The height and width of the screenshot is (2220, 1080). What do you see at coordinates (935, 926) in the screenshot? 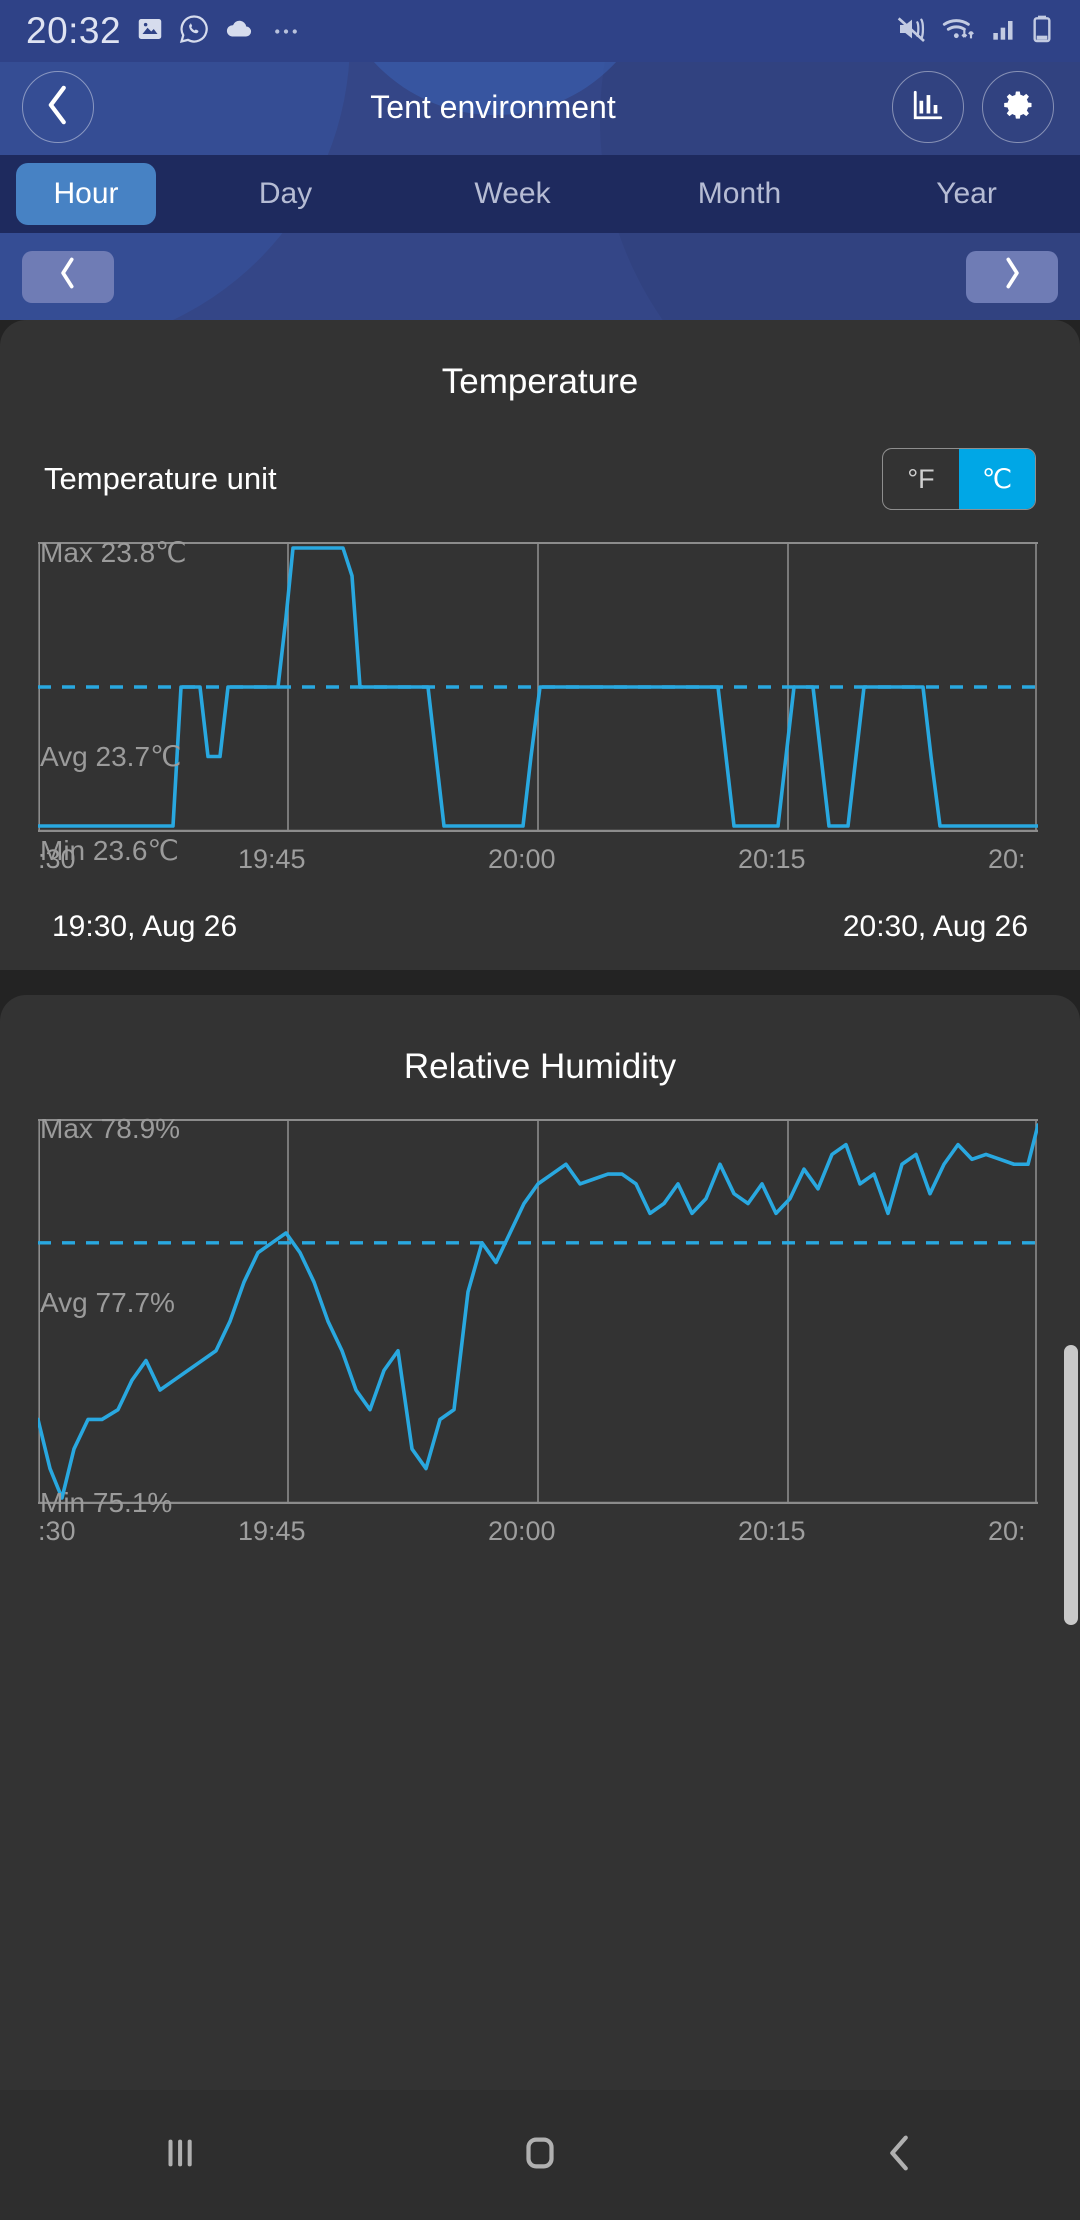
I see `temperature-range-end: 20:30, Aug 26` at bounding box center [935, 926].